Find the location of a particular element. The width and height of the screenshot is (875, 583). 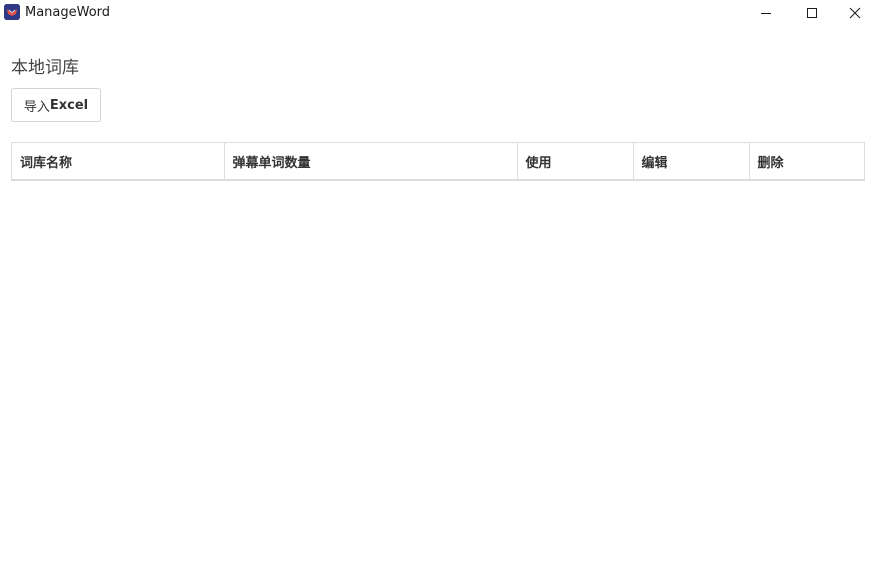

close-button is located at coordinates (854, 13).